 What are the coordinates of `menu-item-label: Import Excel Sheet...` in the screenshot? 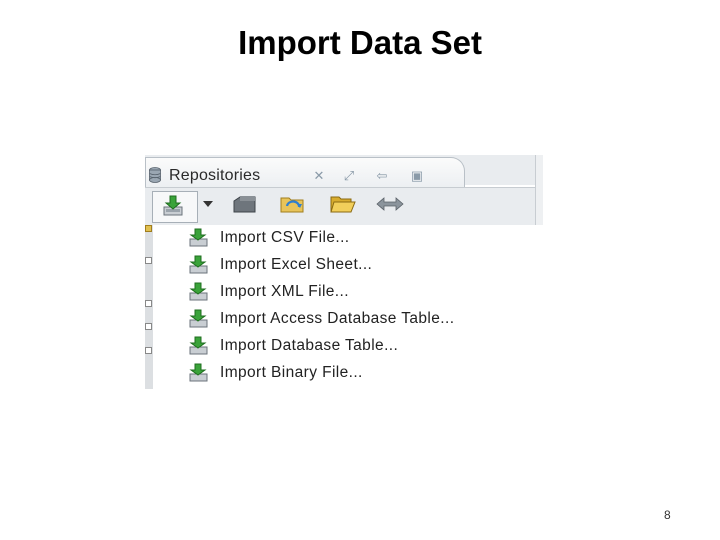 It's located at (296, 264).